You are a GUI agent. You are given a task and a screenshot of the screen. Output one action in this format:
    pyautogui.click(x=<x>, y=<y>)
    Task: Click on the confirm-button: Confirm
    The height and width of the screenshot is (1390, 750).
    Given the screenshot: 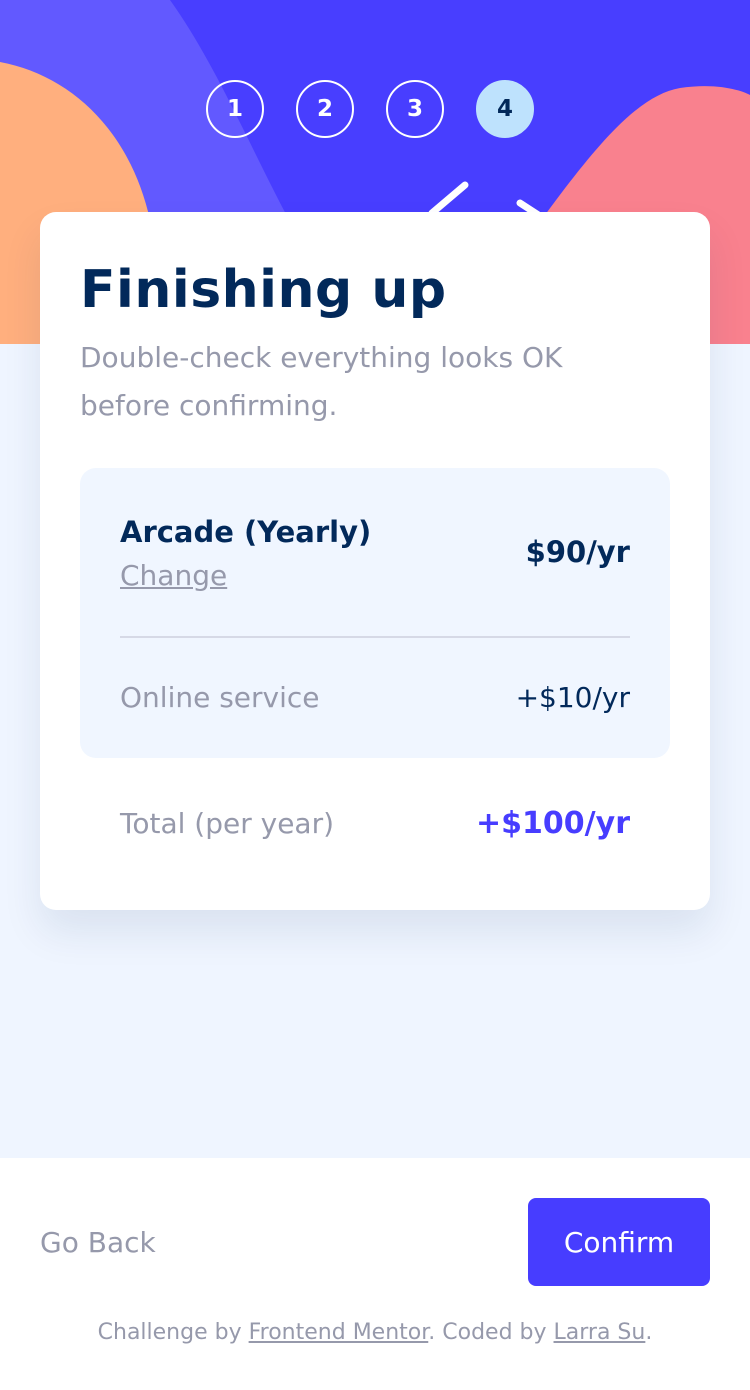 What is the action you would take?
    pyautogui.click(x=619, y=1242)
    